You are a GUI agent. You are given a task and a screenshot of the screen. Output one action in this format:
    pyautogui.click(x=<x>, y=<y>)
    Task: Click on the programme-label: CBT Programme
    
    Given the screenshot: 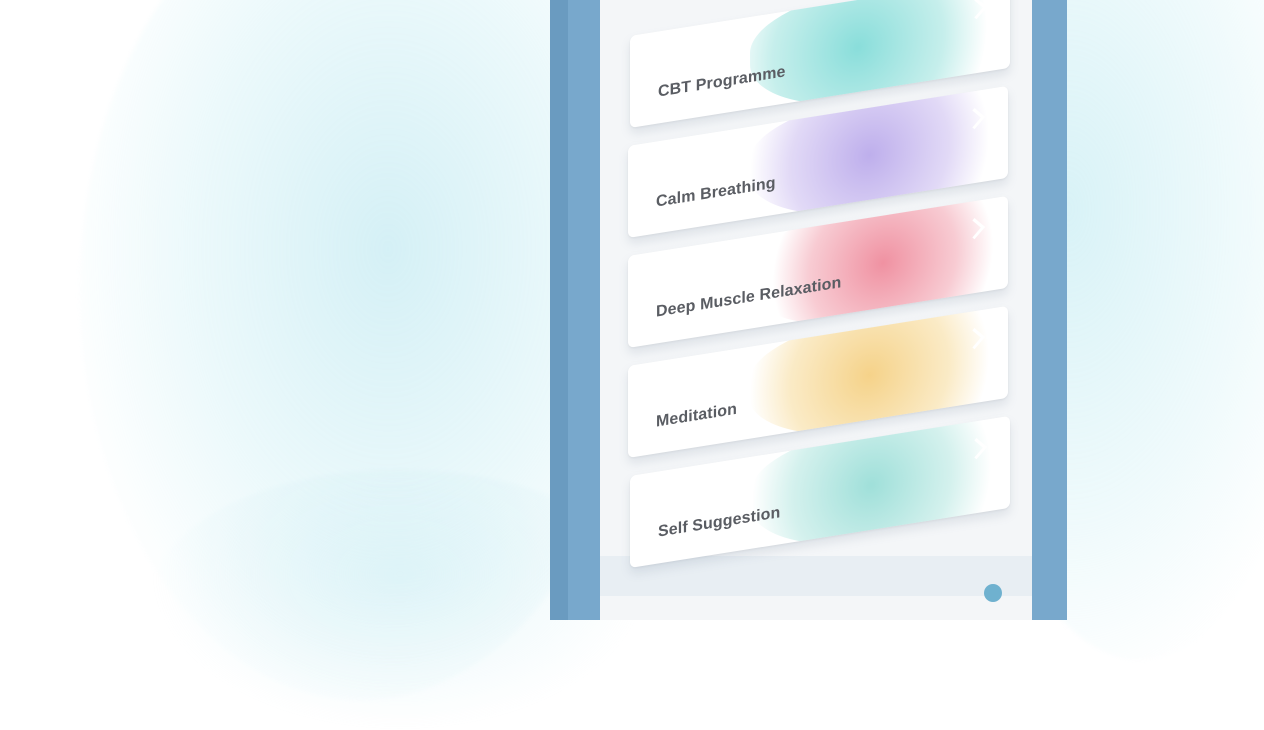 What is the action you would take?
    pyautogui.click(x=722, y=82)
    